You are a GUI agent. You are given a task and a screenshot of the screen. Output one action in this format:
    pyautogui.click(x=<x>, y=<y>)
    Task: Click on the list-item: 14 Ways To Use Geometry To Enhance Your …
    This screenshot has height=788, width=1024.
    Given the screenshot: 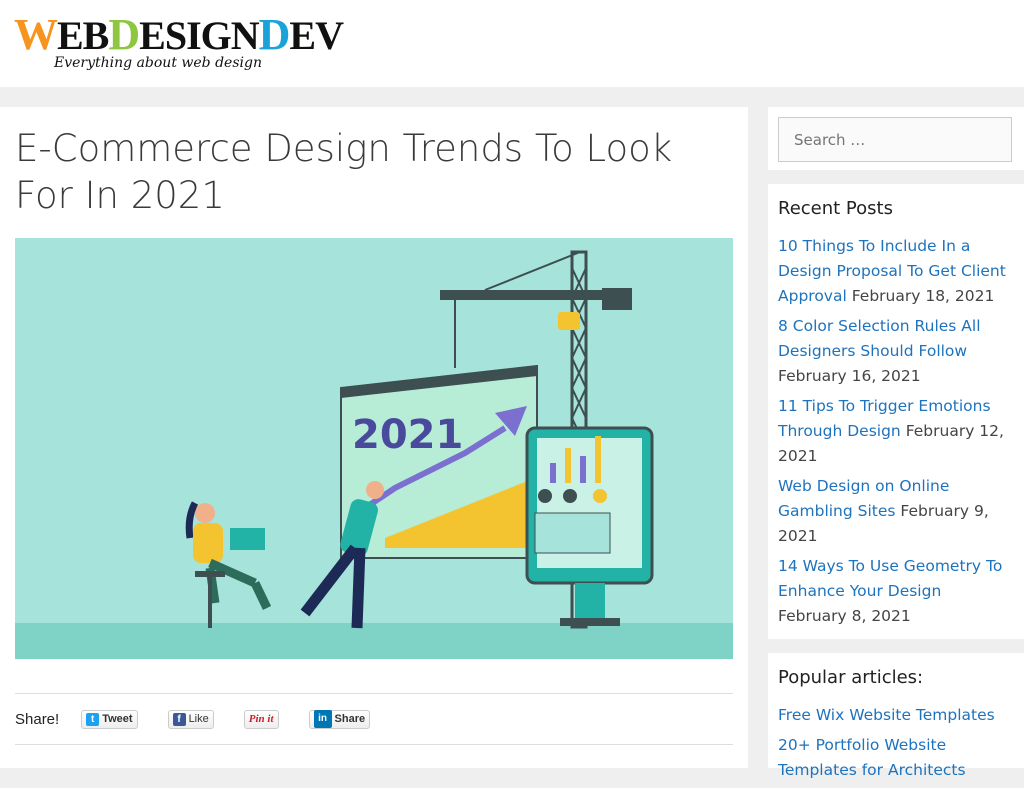 What is the action you would take?
    pyautogui.click(x=894, y=591)
    